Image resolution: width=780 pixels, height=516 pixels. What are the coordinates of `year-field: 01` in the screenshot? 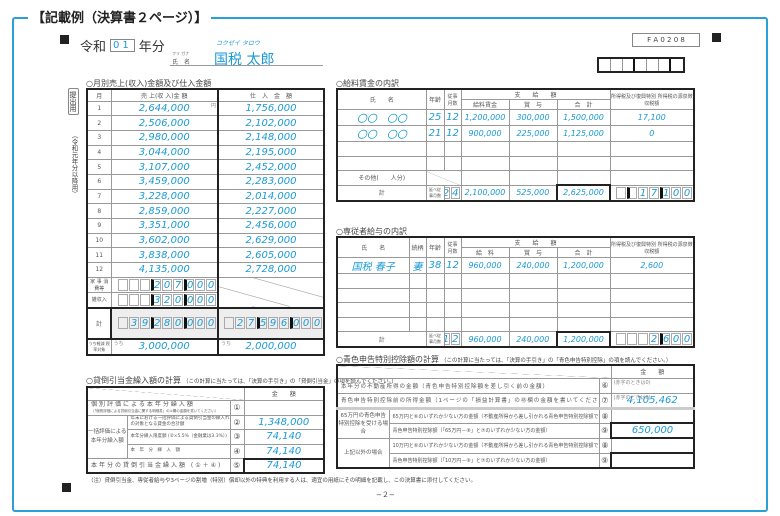 It's located at (122, 45).